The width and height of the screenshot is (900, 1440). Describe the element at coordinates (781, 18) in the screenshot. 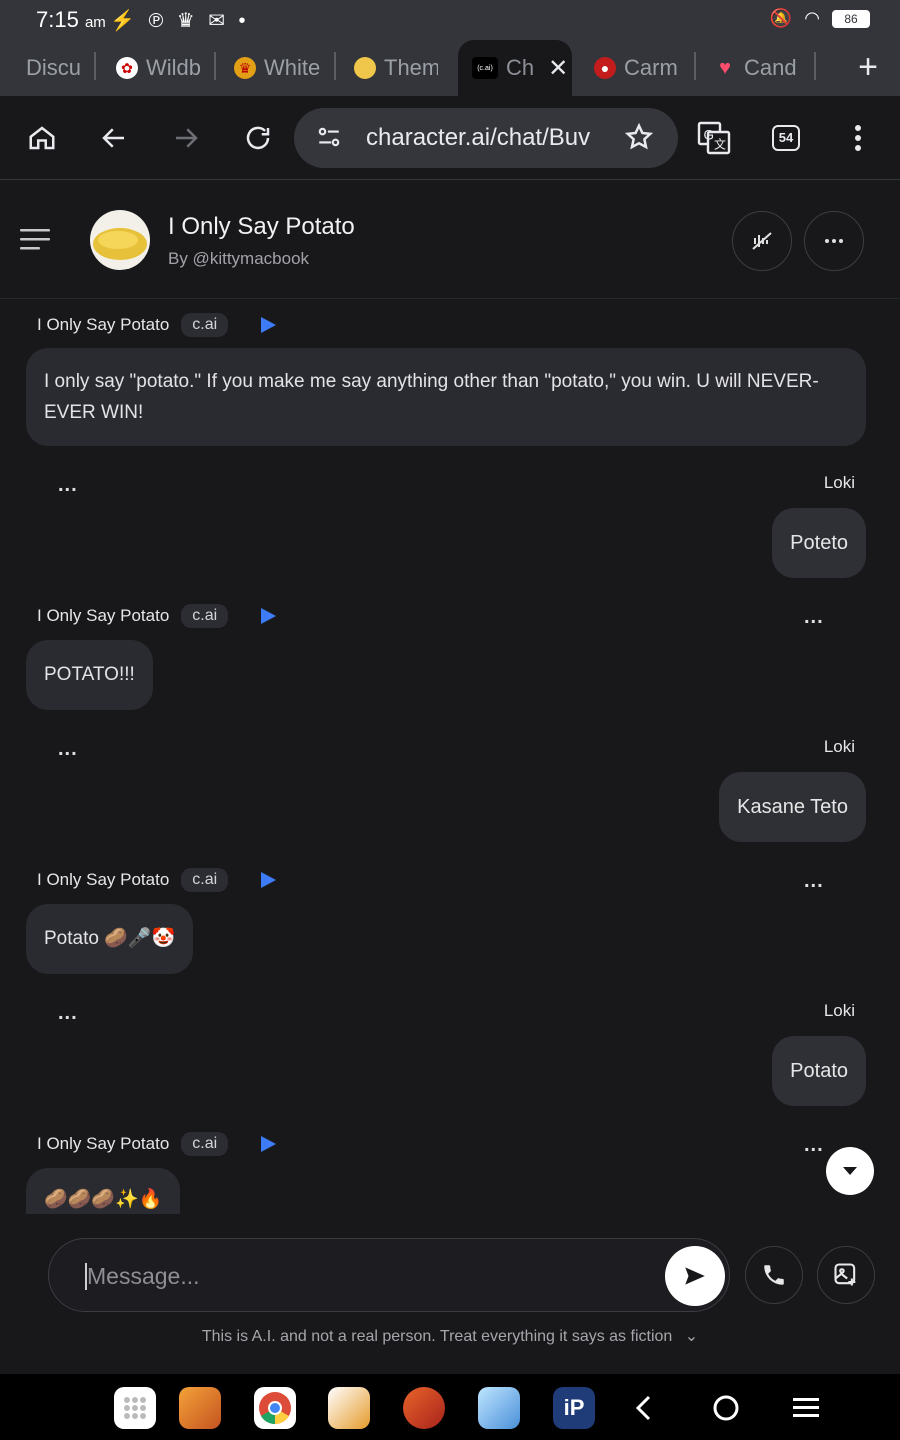

I see `mute-icon: 🔕` at that location.